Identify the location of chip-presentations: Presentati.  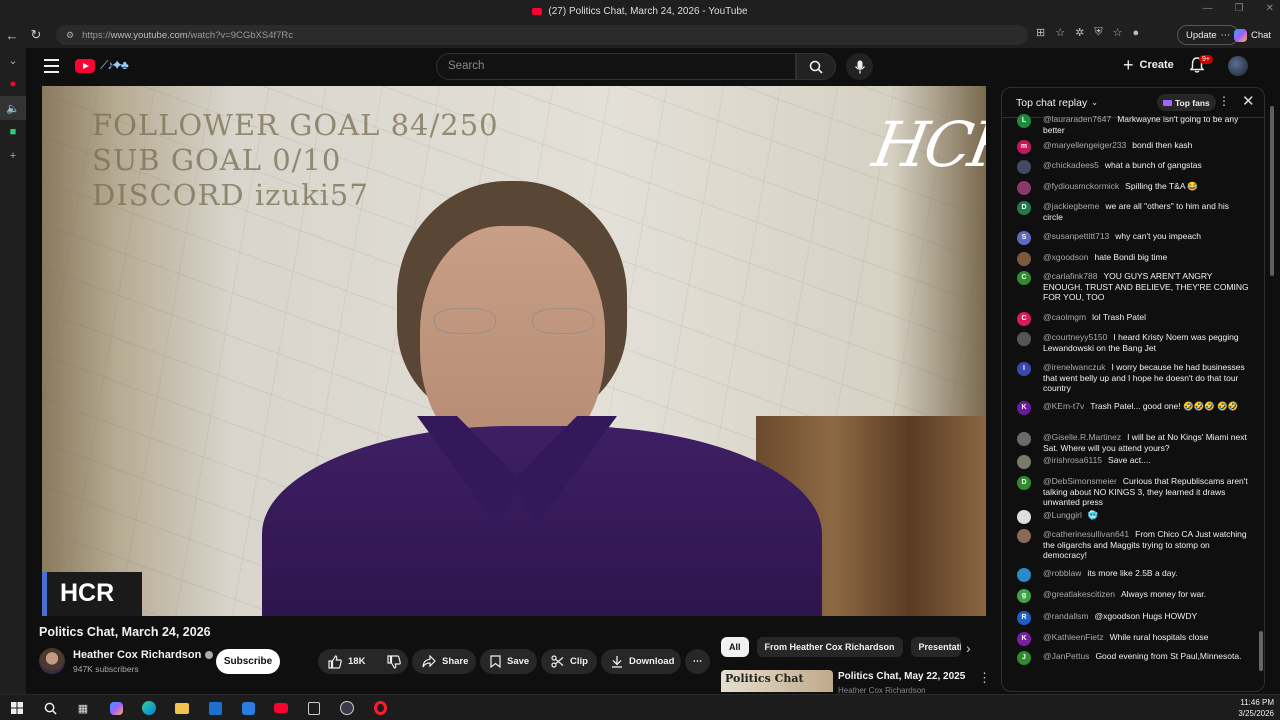
(935, 647).